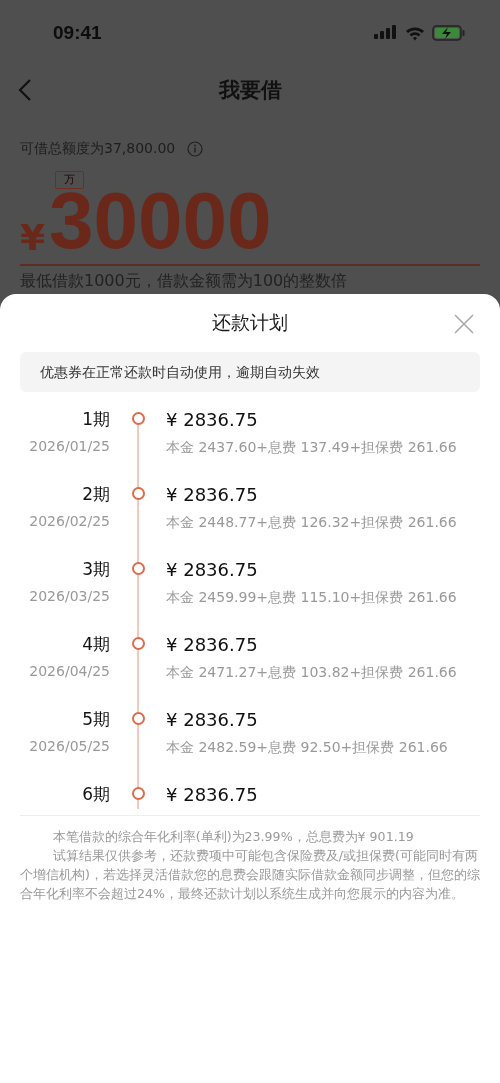 The image size is (500, 1083). Describe the element at coordinates (415, 33) in the screenshot. I see `wifi-icon` at that location.